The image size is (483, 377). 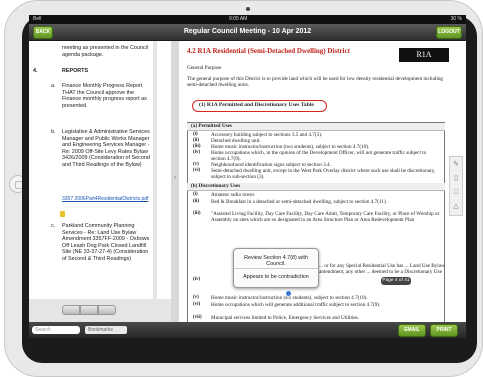 What do you see at coordinates (233, 195) in the screenshot?
I see `table-row: Amateur radio tower.` at bounding box center [233, 195].